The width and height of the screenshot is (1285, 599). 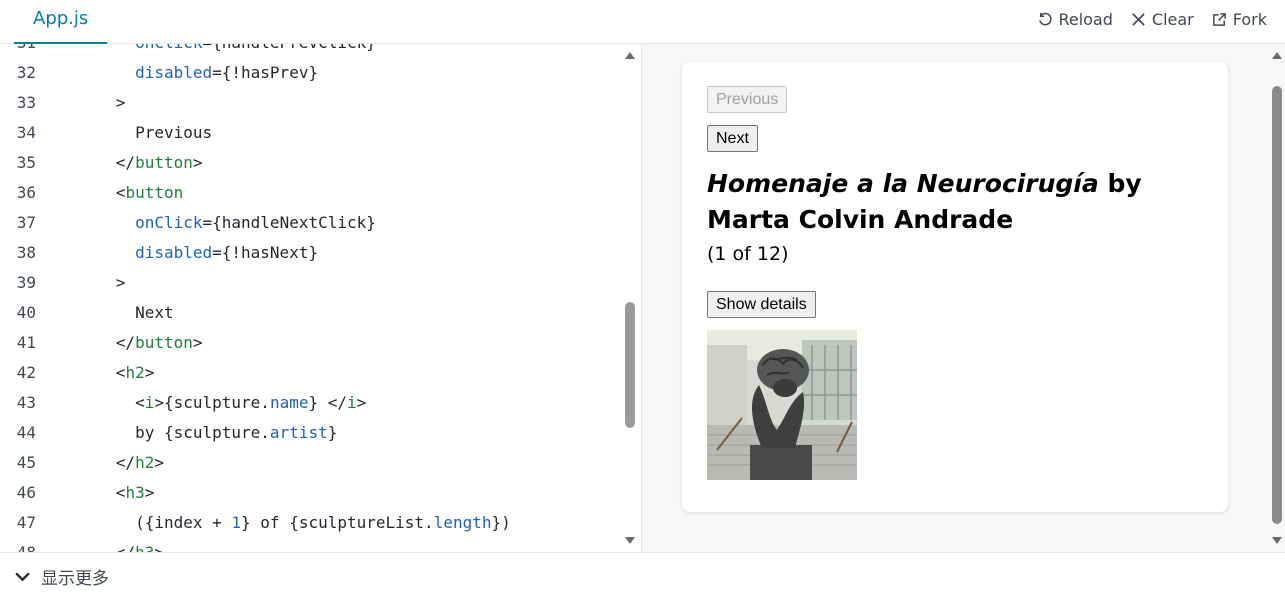 What do you see at coordinates (332, 432) in the screenshot?
I see `code-token: }` at bounding box center [332, 432].